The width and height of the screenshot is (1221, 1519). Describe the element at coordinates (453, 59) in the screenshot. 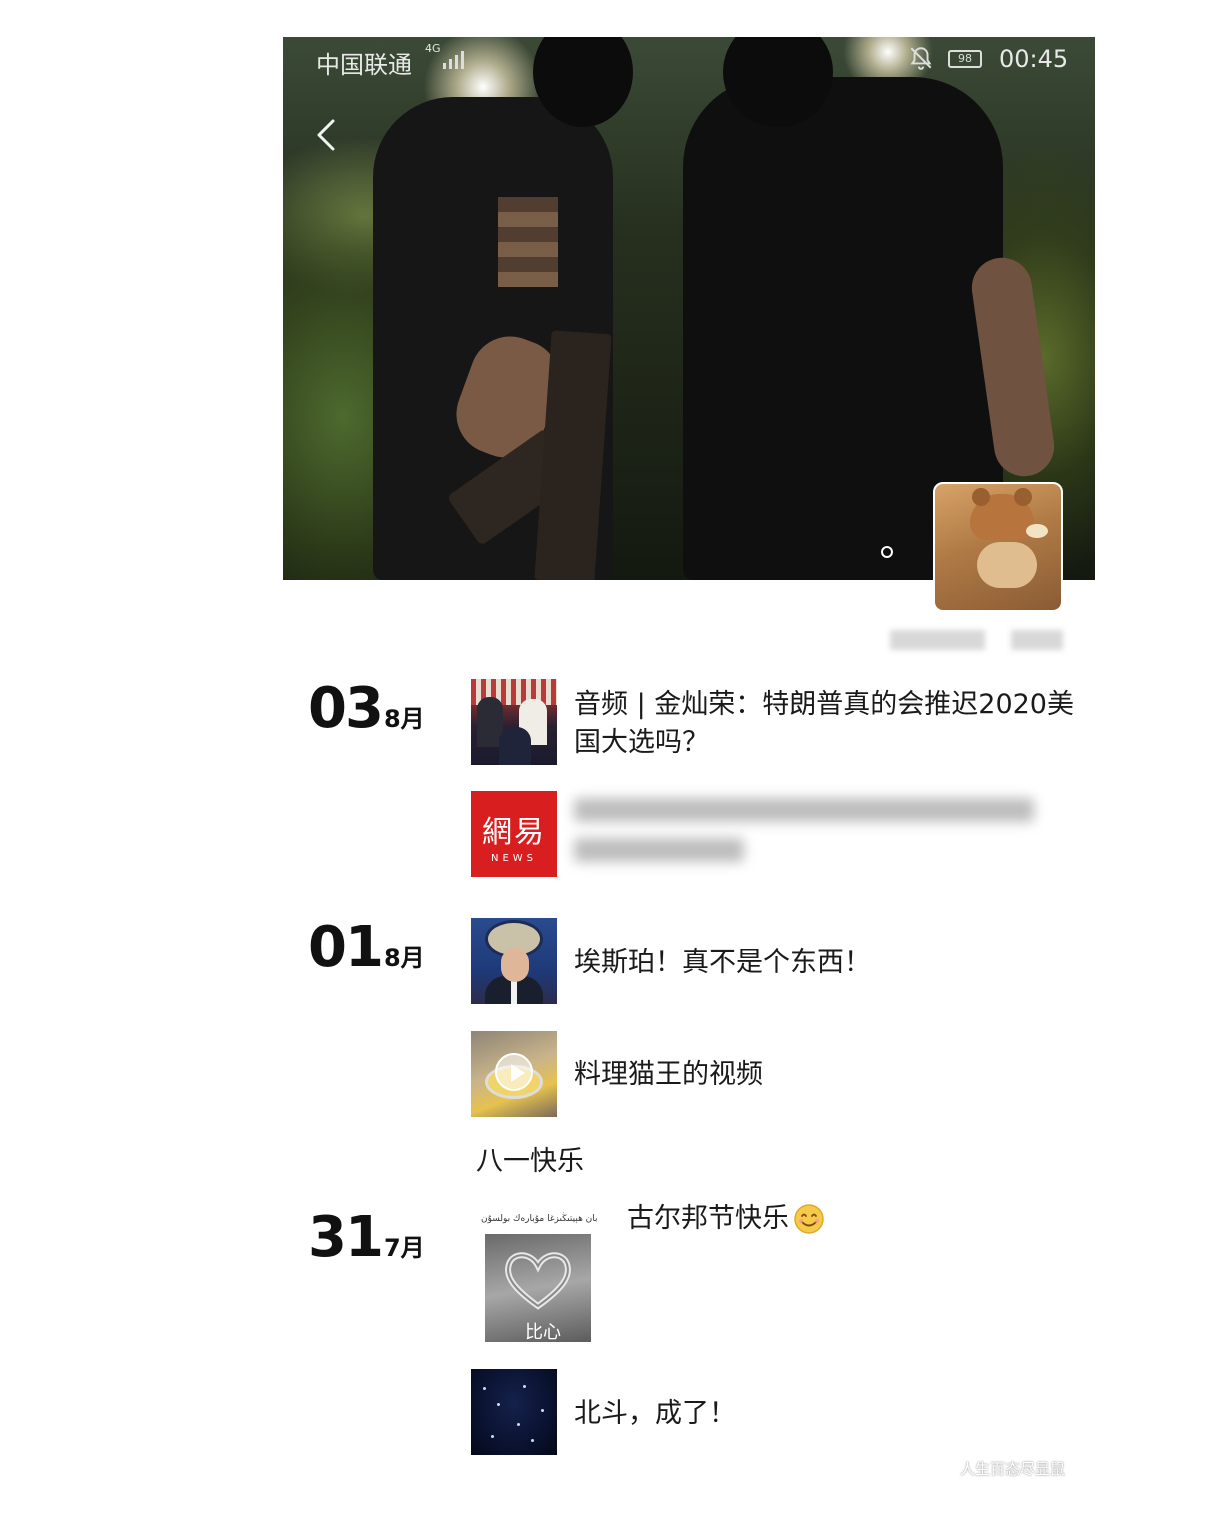

I see `signal-icon` at that location.